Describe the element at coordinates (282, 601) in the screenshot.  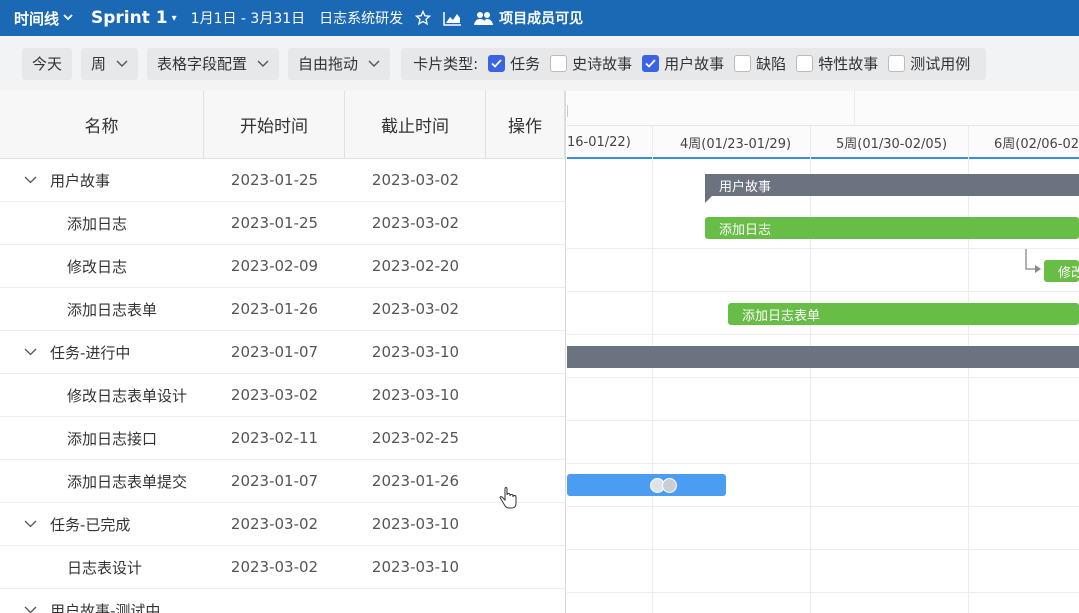
I see `table-row: 用户故事-测试中` at that location.